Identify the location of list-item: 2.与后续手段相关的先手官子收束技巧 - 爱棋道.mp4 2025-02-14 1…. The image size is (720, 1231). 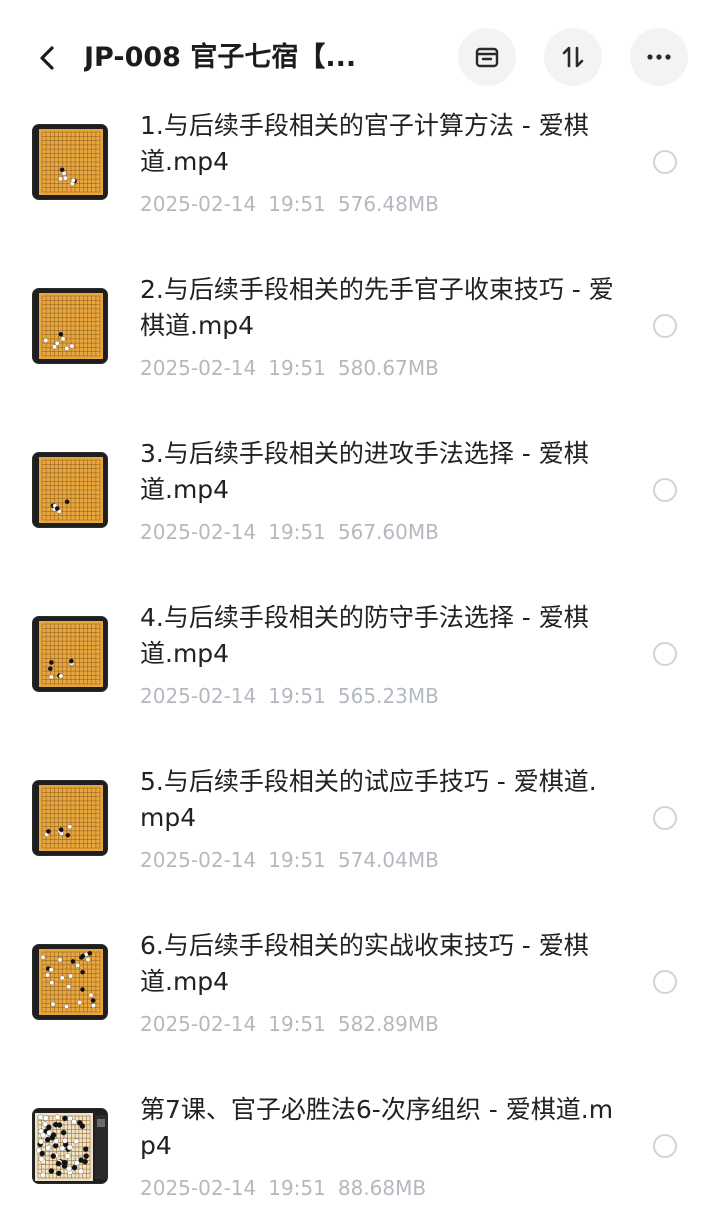
(360, 344).